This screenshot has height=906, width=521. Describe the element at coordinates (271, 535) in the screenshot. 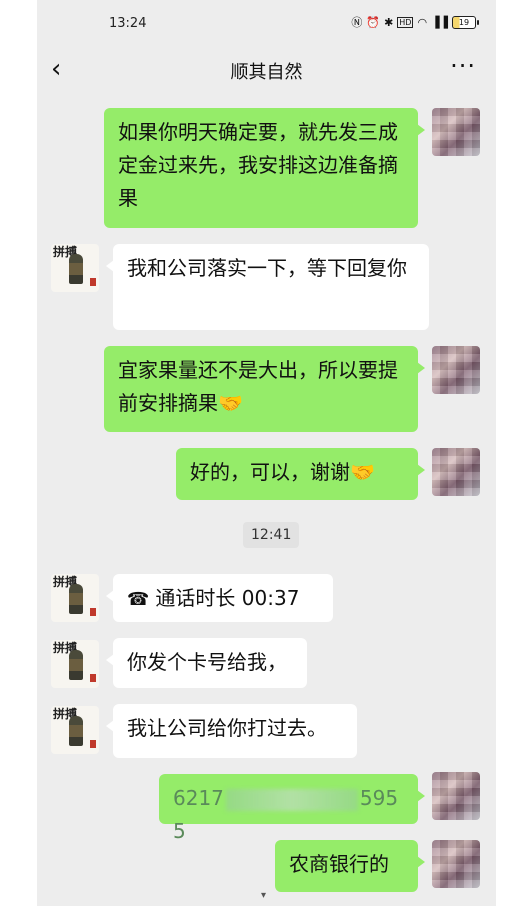

I see `timestamp: 12:41` at that location.